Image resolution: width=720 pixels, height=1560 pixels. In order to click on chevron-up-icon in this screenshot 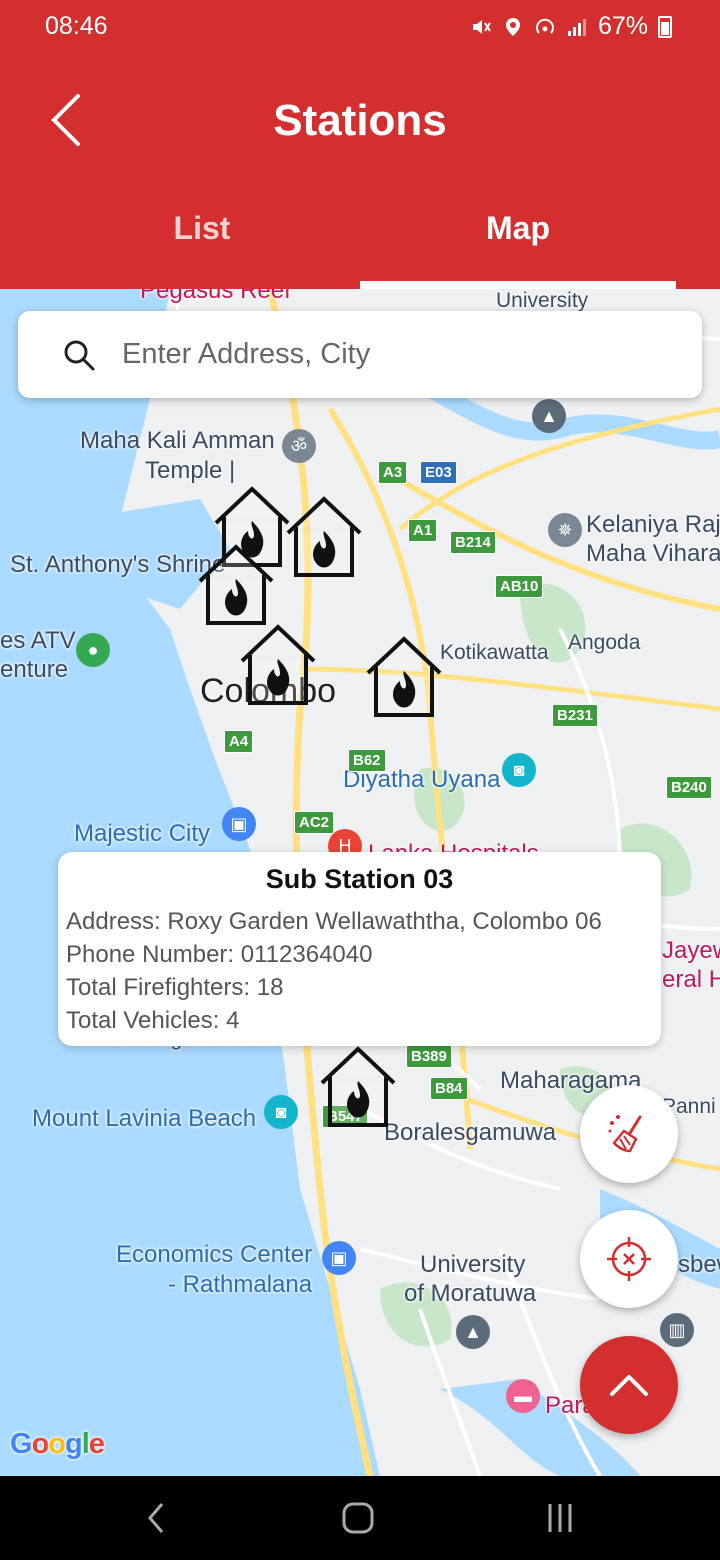, I will do `click(629, 1385)`.